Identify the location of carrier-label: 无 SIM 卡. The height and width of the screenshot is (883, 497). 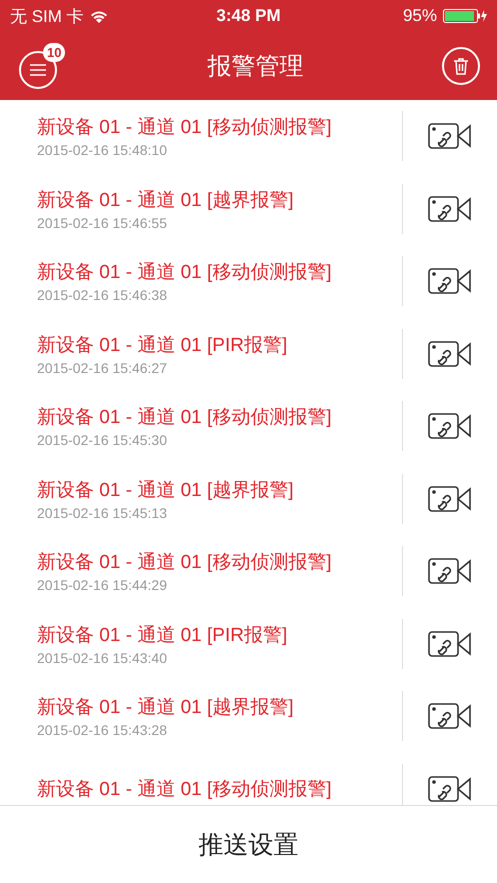
(47, 17).